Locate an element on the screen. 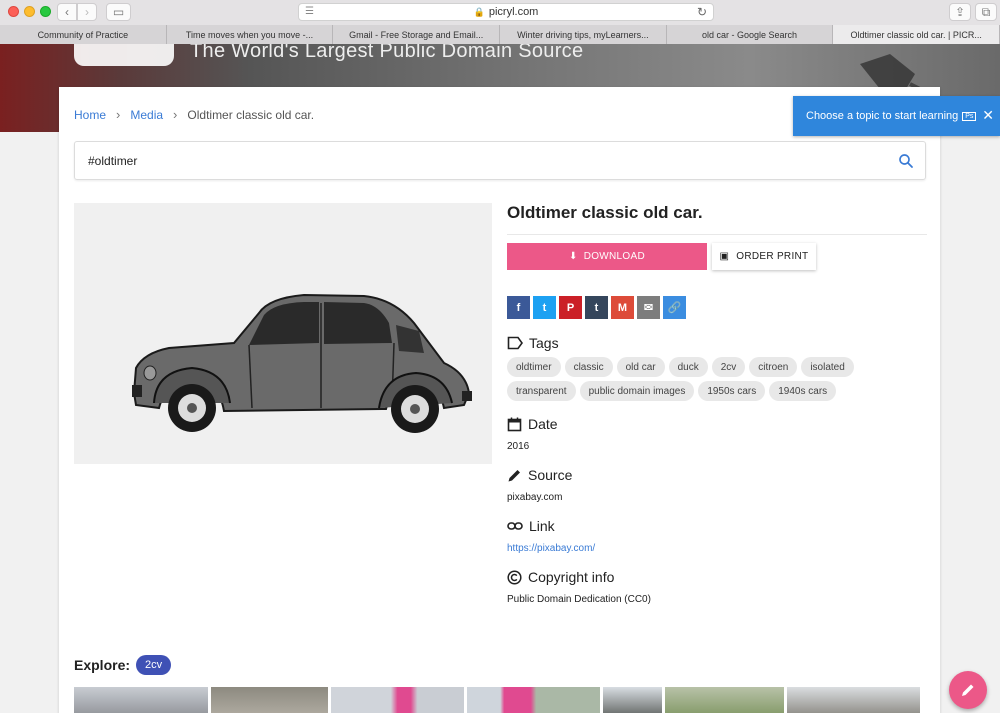 Image resolution: width=1000 pixels, height=713 pixels. sidebar-toggle-button: ▭ is located at coordinates (118, 12).